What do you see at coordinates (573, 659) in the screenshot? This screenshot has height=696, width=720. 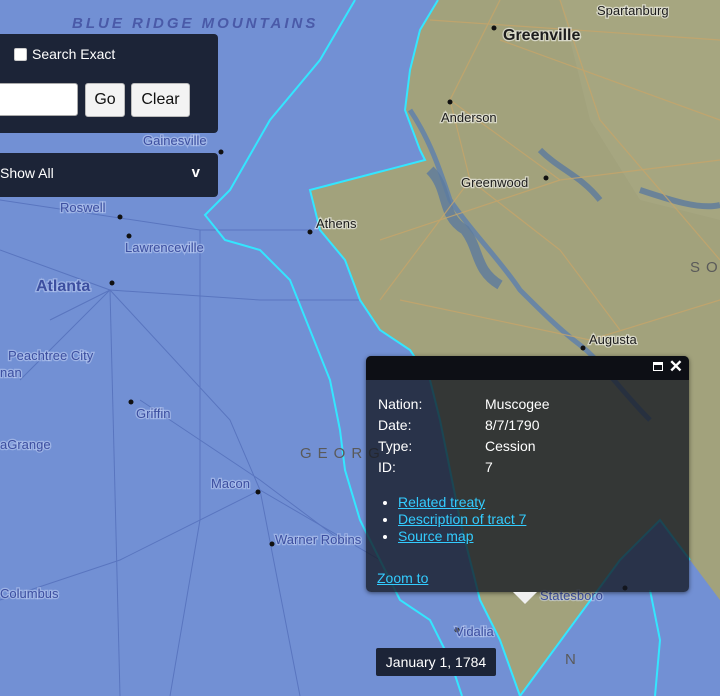 I see `state-label-n: N` at bounding box center [573, 659].